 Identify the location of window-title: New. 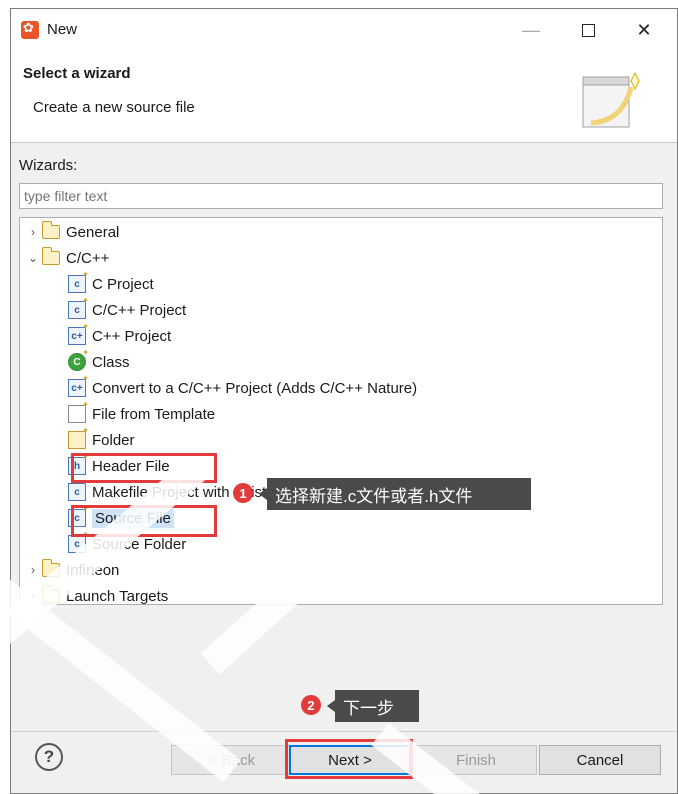
(62, 29).